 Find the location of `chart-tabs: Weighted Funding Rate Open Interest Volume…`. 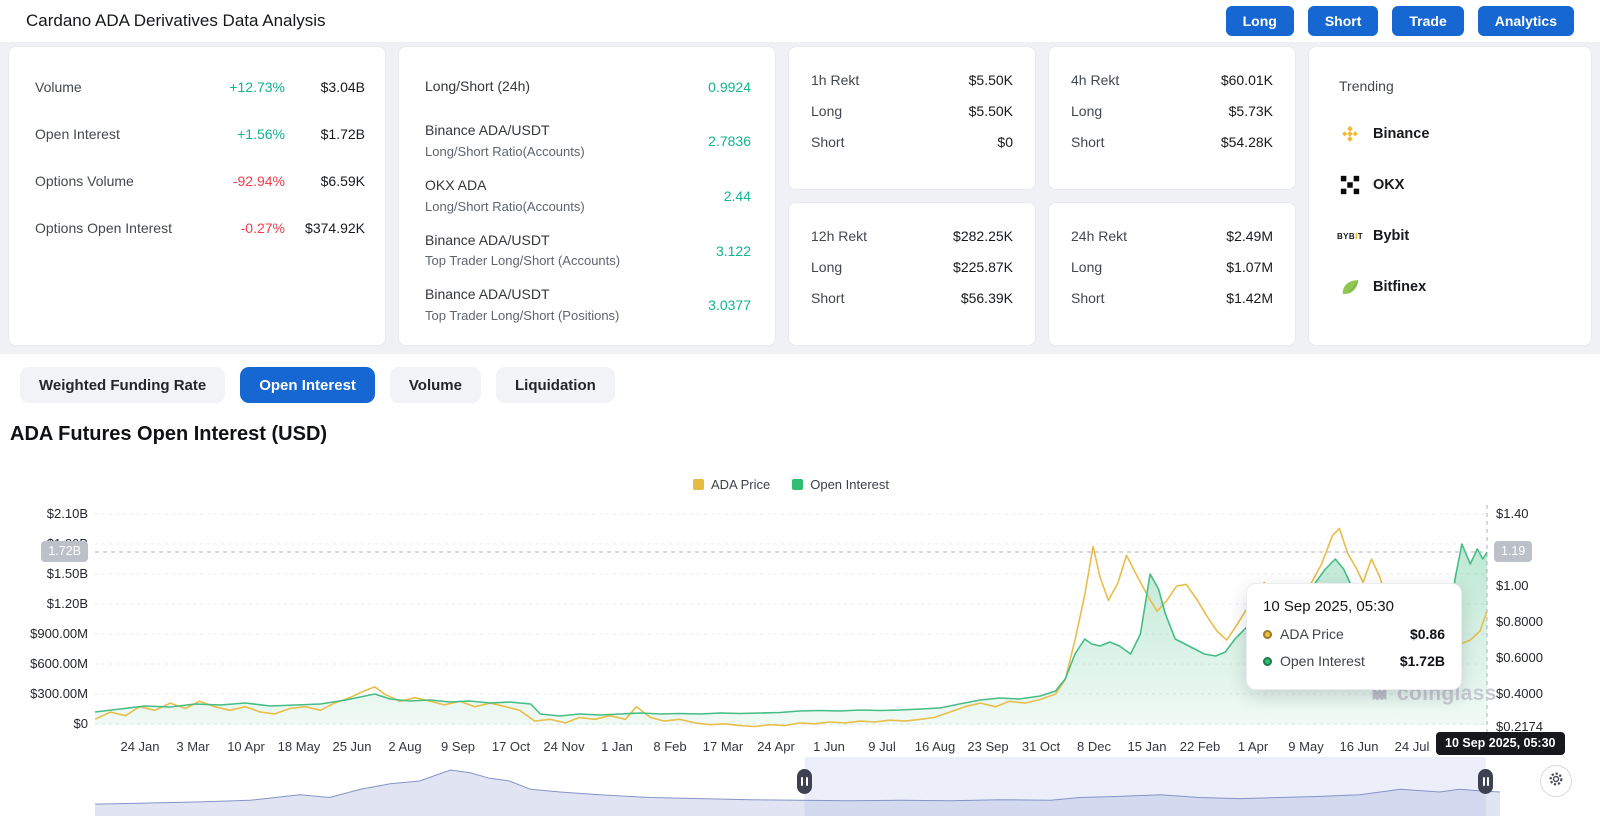

chart-tabs: Weighted Funding Rate Open Interest Volume… is located at coordinates (317, 385).